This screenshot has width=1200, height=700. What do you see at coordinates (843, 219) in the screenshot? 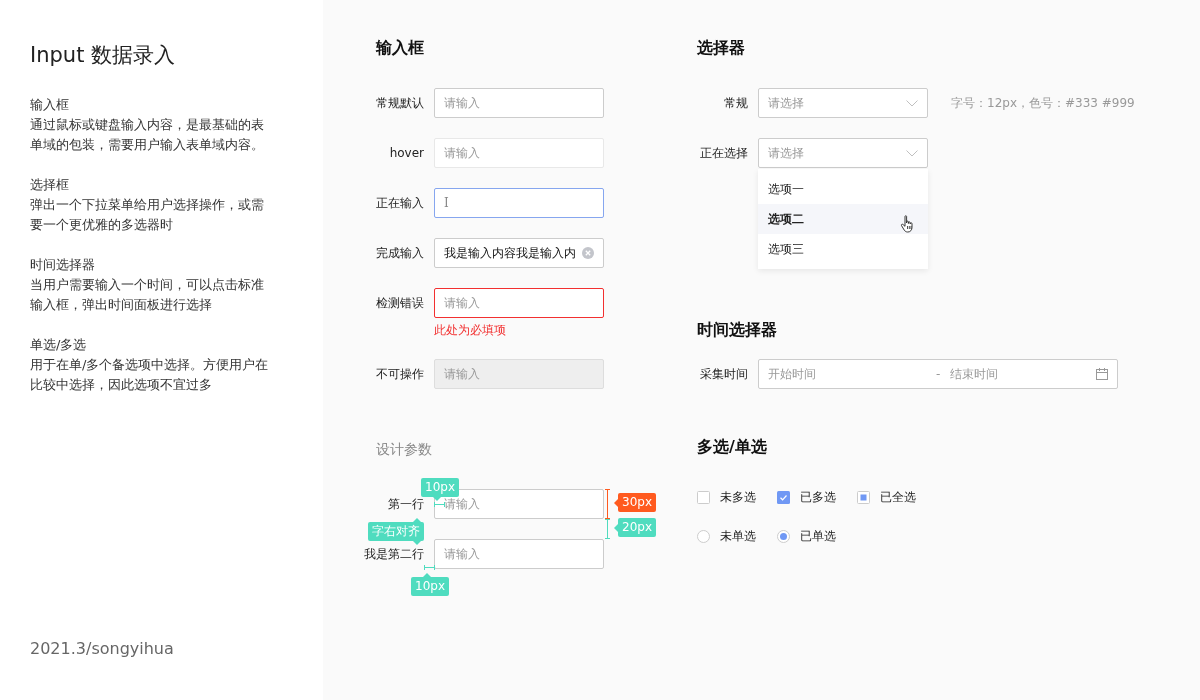
I see `dropdown-option: 选项二` at bounding box center [843, 219].